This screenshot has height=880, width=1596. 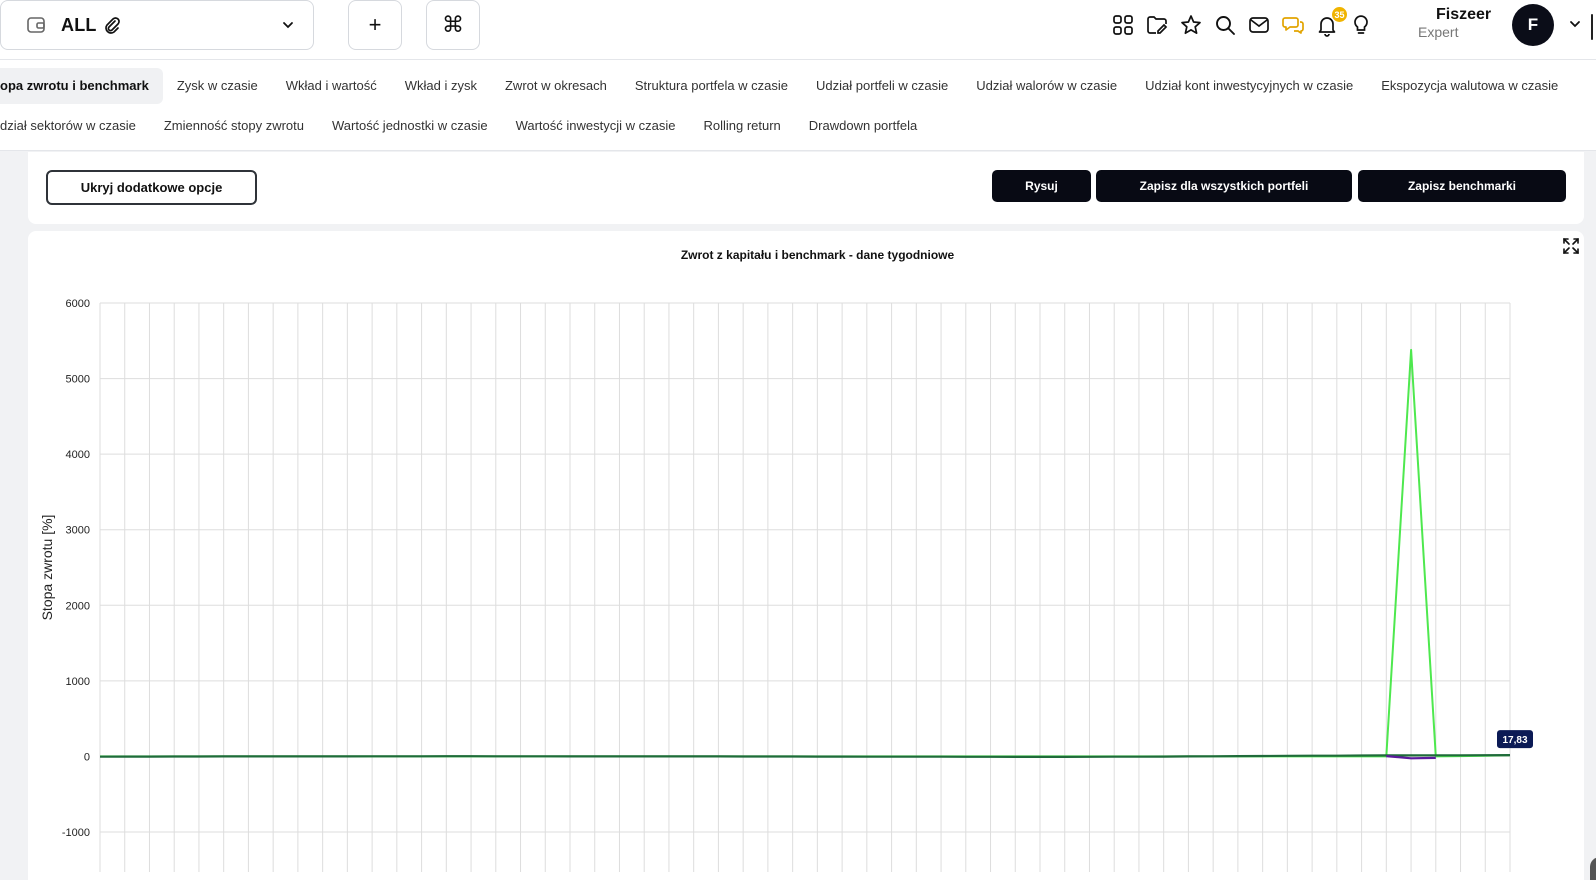 What do you see at coordinates (1191, 25) in the screenshot?
I see `star-icon` at bounding box center [1191, 25].